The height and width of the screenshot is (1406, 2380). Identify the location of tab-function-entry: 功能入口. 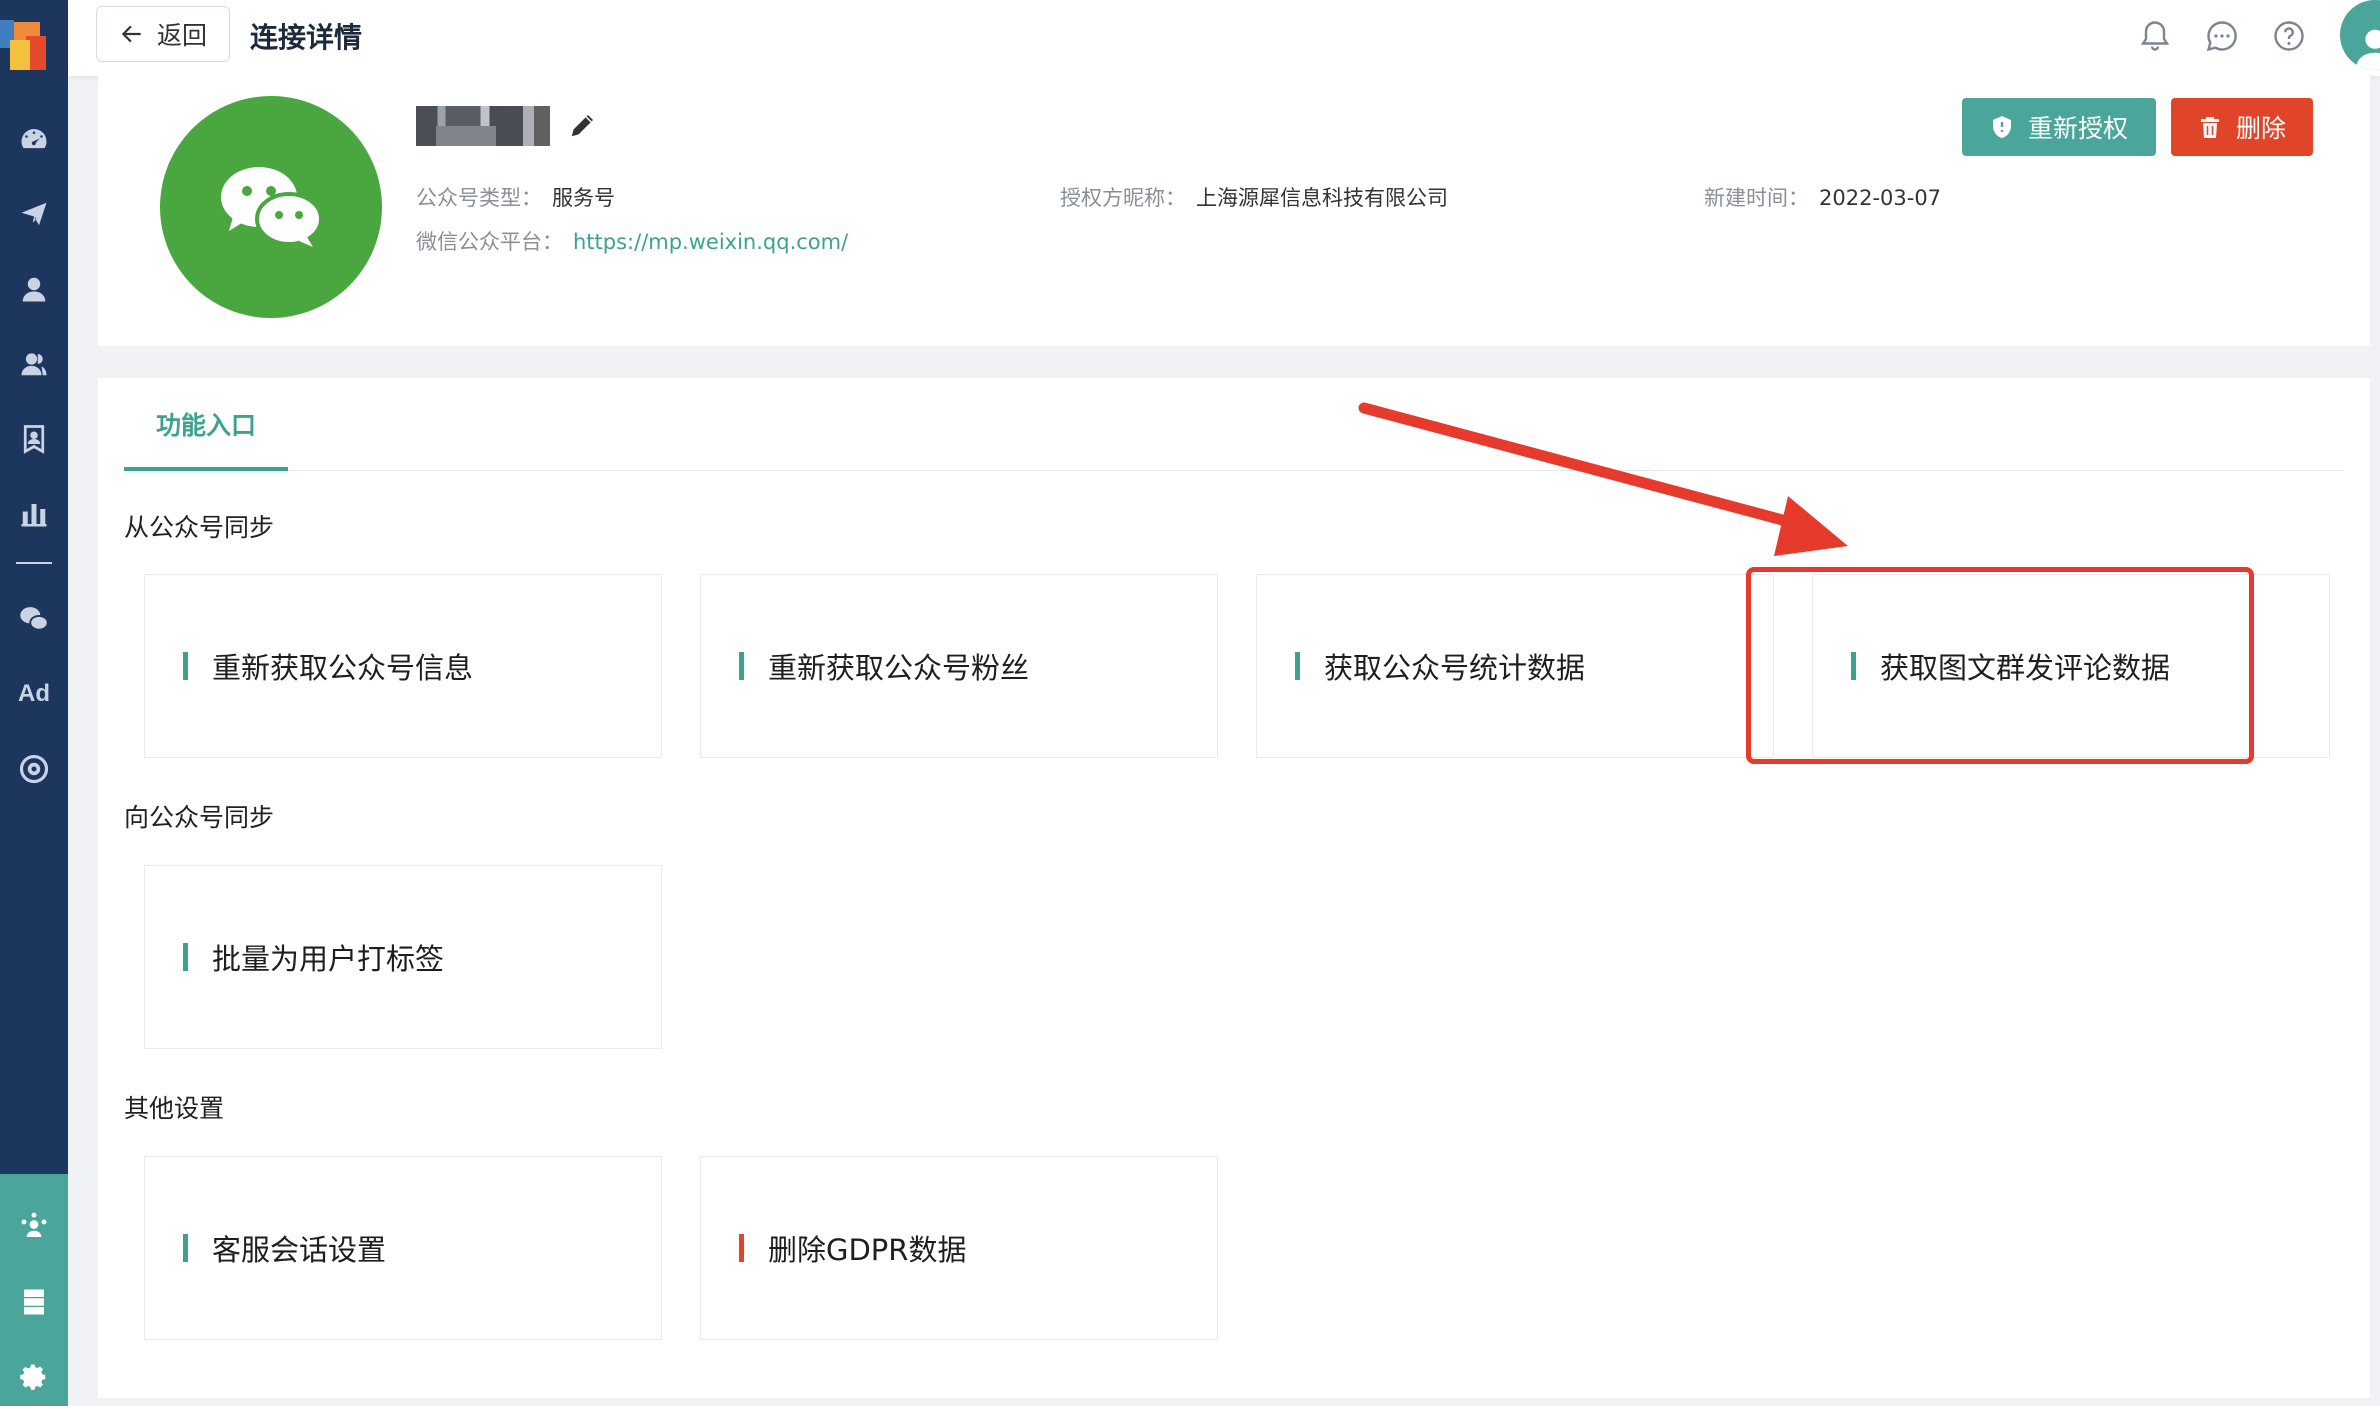
(206, 424).